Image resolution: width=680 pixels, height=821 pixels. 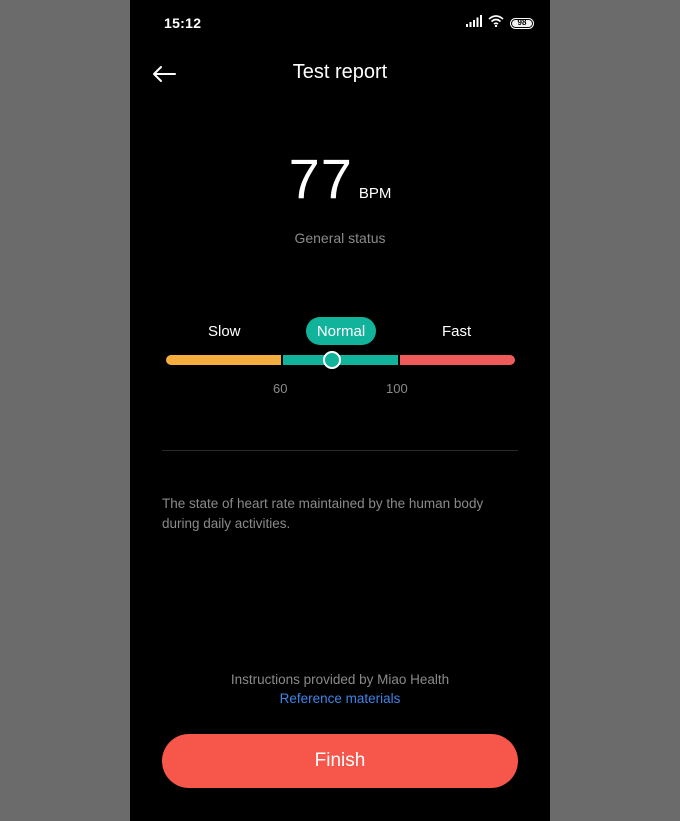 I want to click on bpm-unit: BPM, so click(x=375, y=193).